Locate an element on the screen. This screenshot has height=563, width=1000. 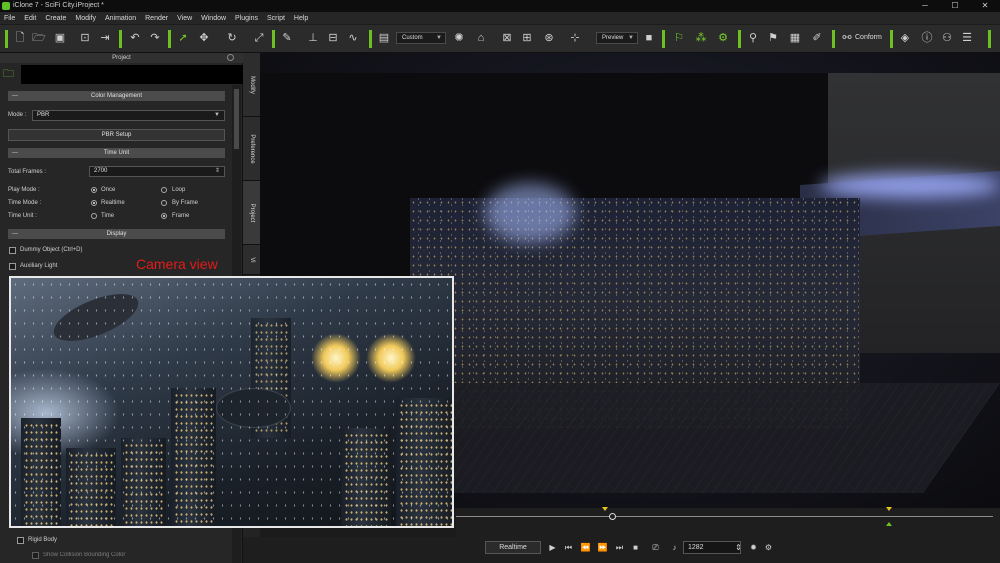
redo-icon: ↷ is located at coordinates (155, 38).